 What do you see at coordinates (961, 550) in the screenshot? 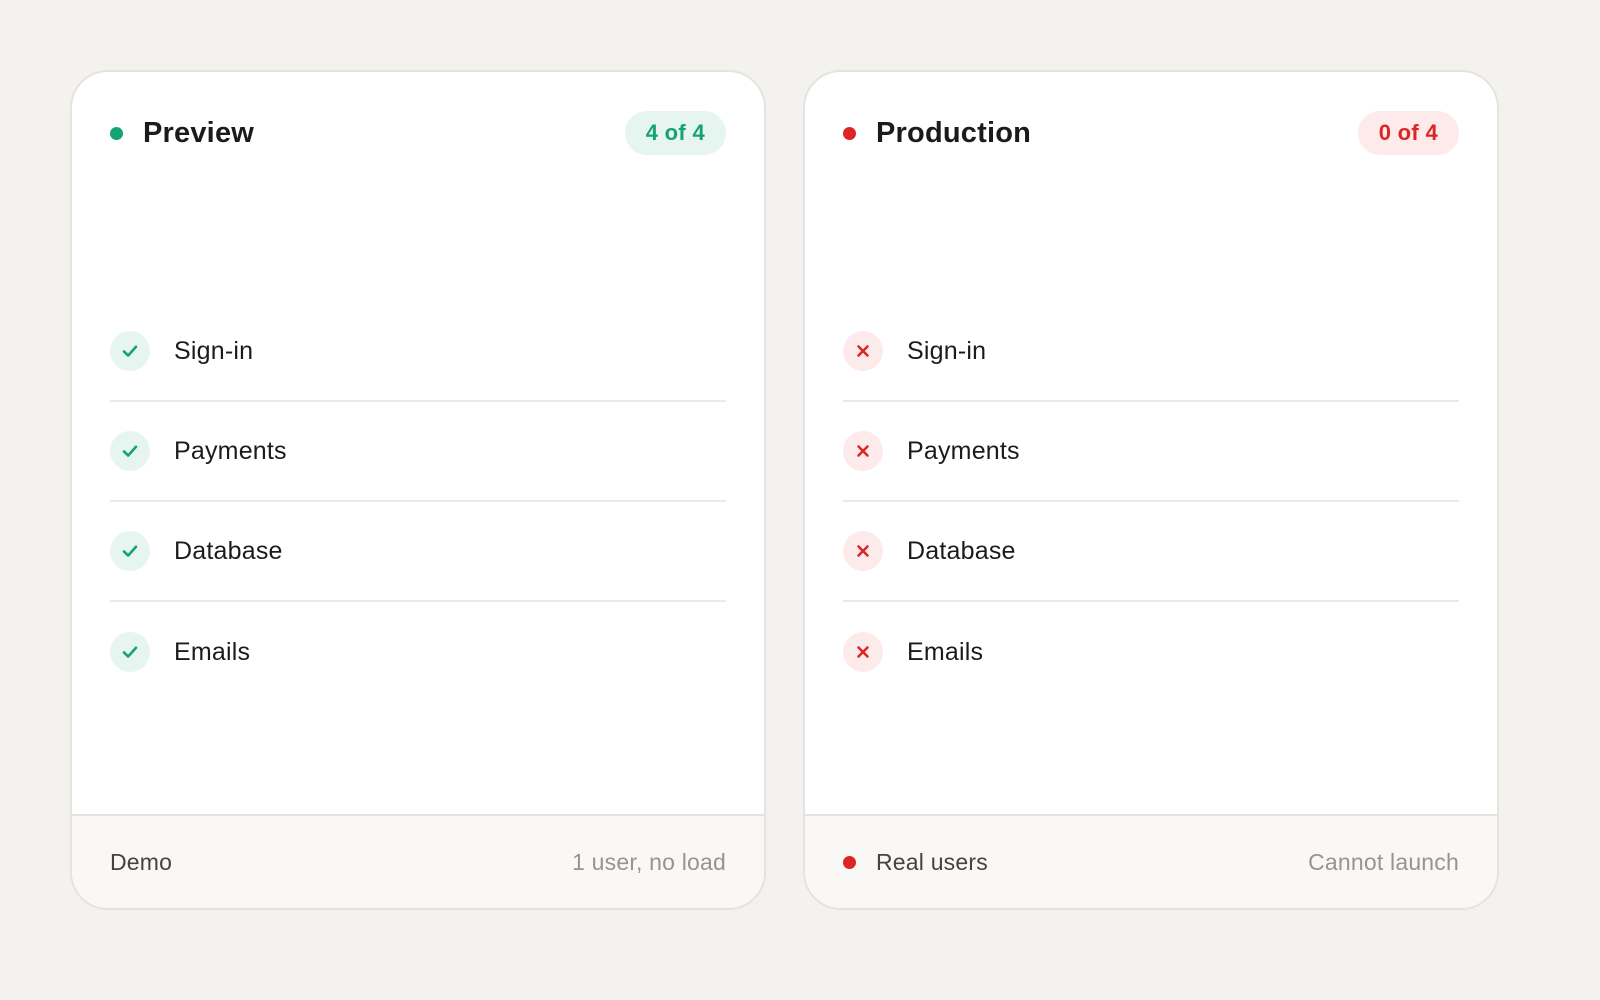
I see `production-check-label: Database` at bounding box center [961, 550].